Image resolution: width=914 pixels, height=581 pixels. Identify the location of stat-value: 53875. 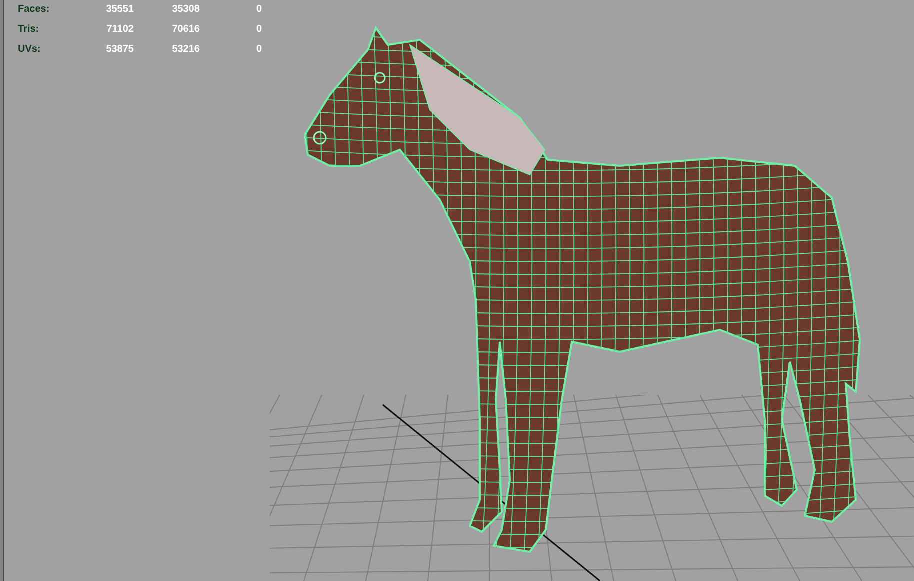
(119, 50).